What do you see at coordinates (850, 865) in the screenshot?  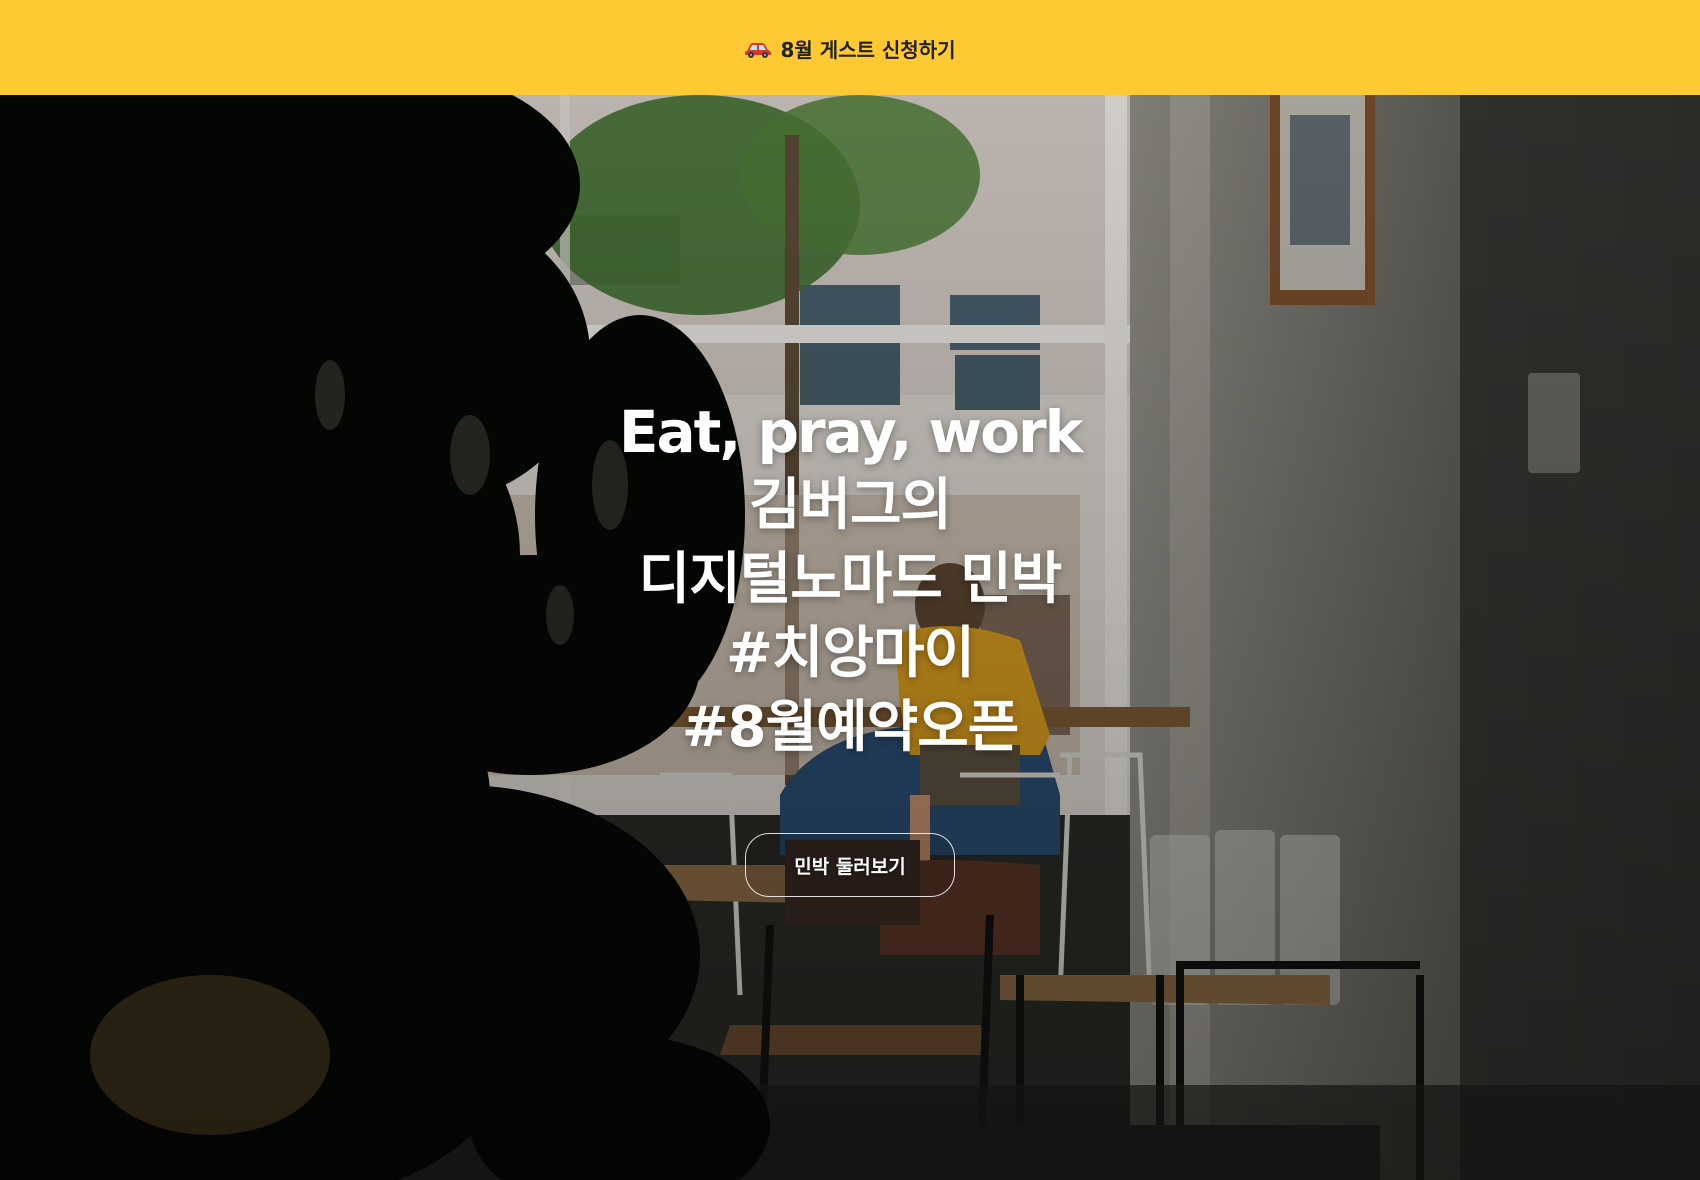 I see `browse-guesthouse-button: 민박 둘러보기` at bounding box center [850, 865].